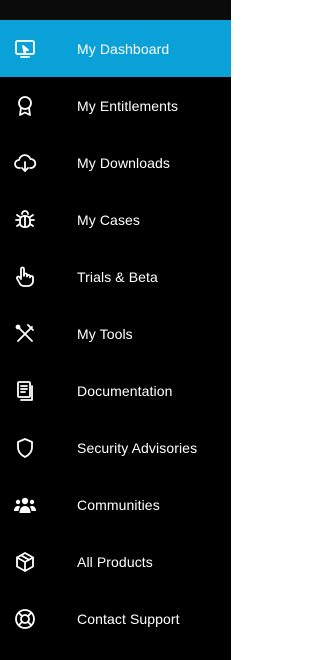  I want to click on sidebar-item-trials-beta: Trials & Beta, so click(115, 276).